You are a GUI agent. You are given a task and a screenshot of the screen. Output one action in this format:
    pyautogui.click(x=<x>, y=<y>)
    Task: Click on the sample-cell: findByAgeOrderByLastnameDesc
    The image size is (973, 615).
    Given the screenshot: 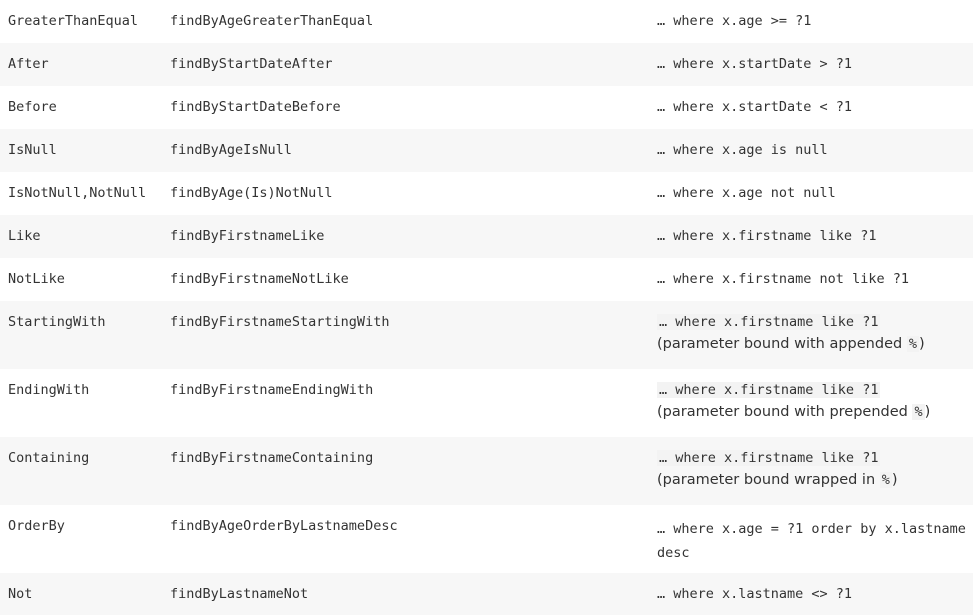 What is the action you would take?
    pyautogui.click(x=284, y=526)
    